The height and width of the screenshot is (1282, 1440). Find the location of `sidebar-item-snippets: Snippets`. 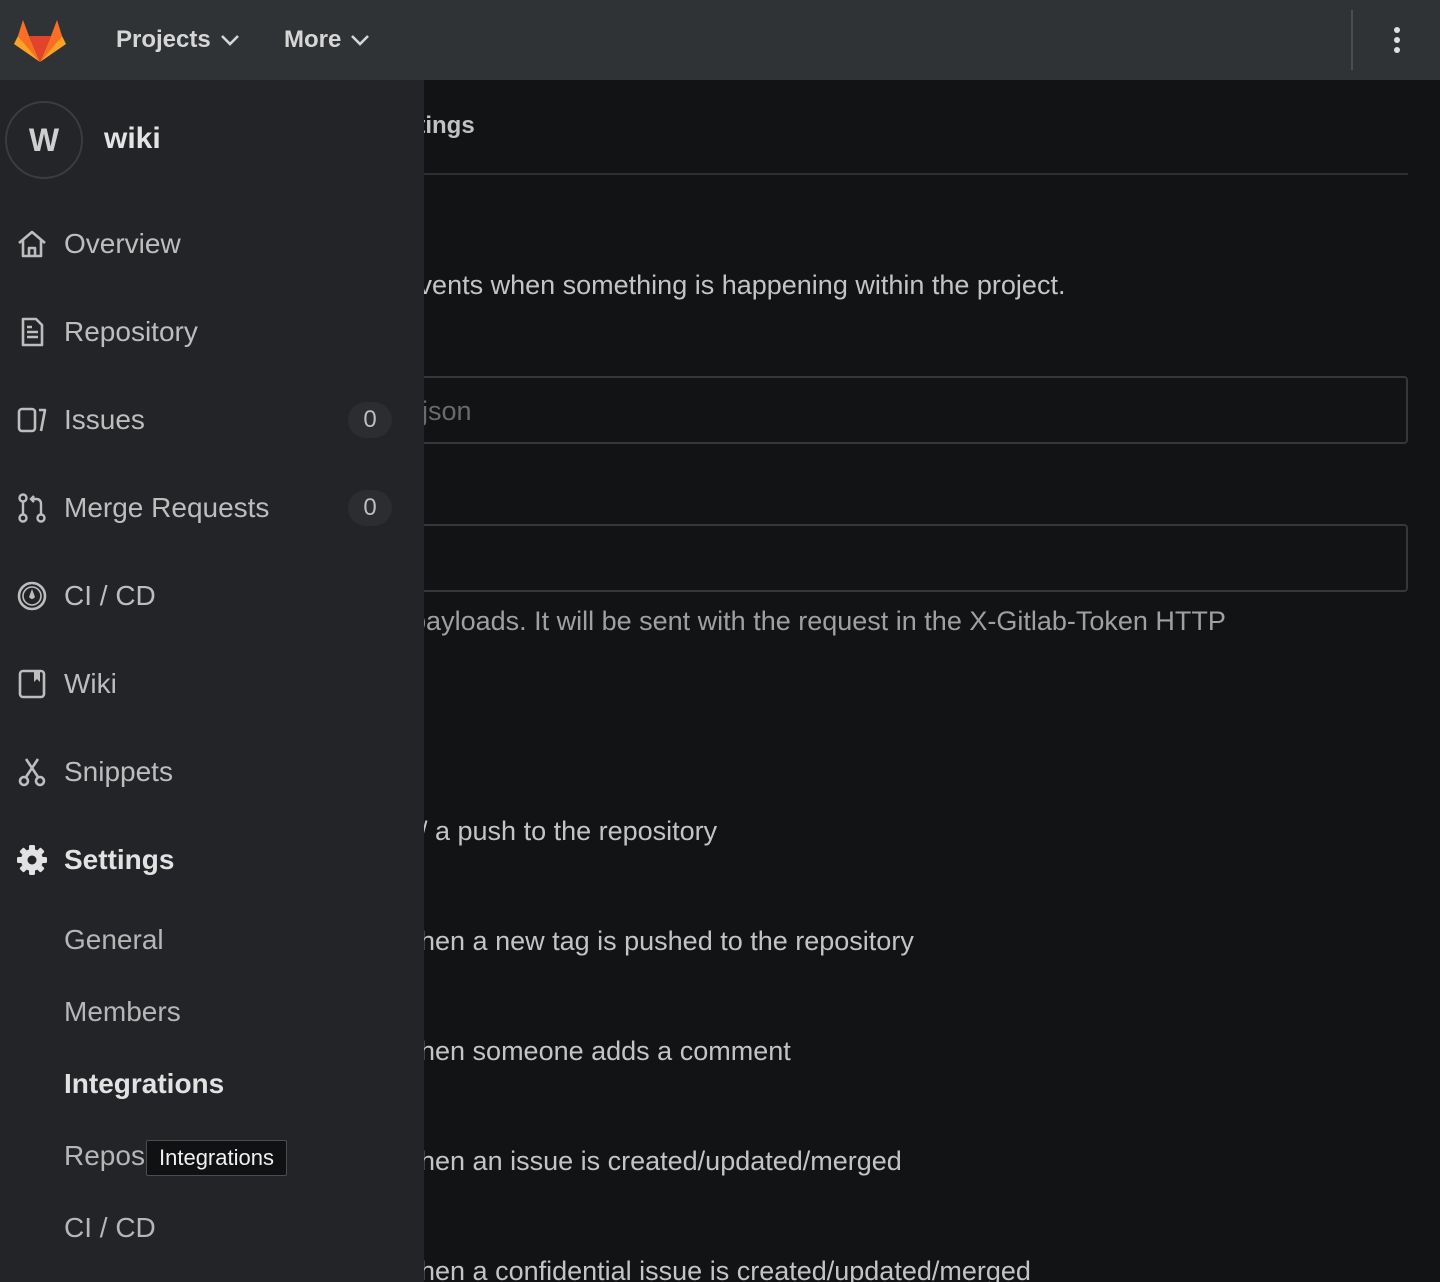

sidebar-item-snippets: Snippets is located at coordinates (212, 772).